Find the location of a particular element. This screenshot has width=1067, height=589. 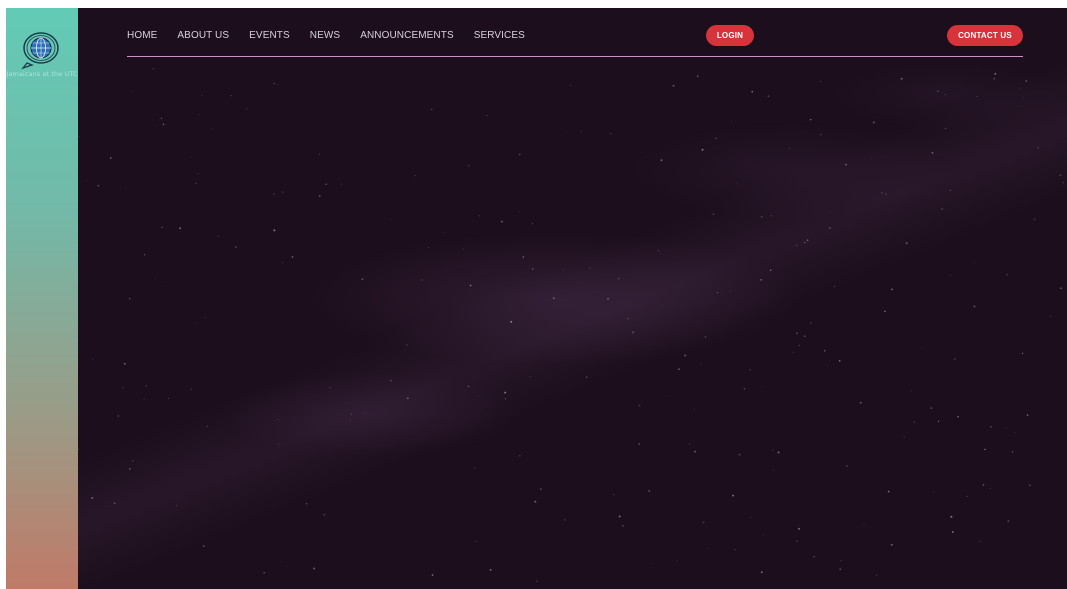

nav-item-news: NEWS is located at coordinates (325, 35).